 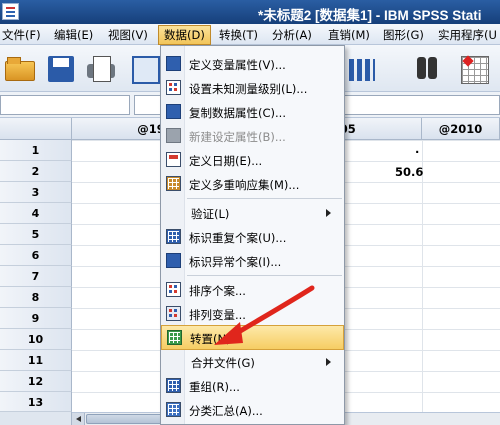 What do you see at coordinates (36, 234) in the screenshot?
I see `row-header: 5` at bounding box center [36, 234].